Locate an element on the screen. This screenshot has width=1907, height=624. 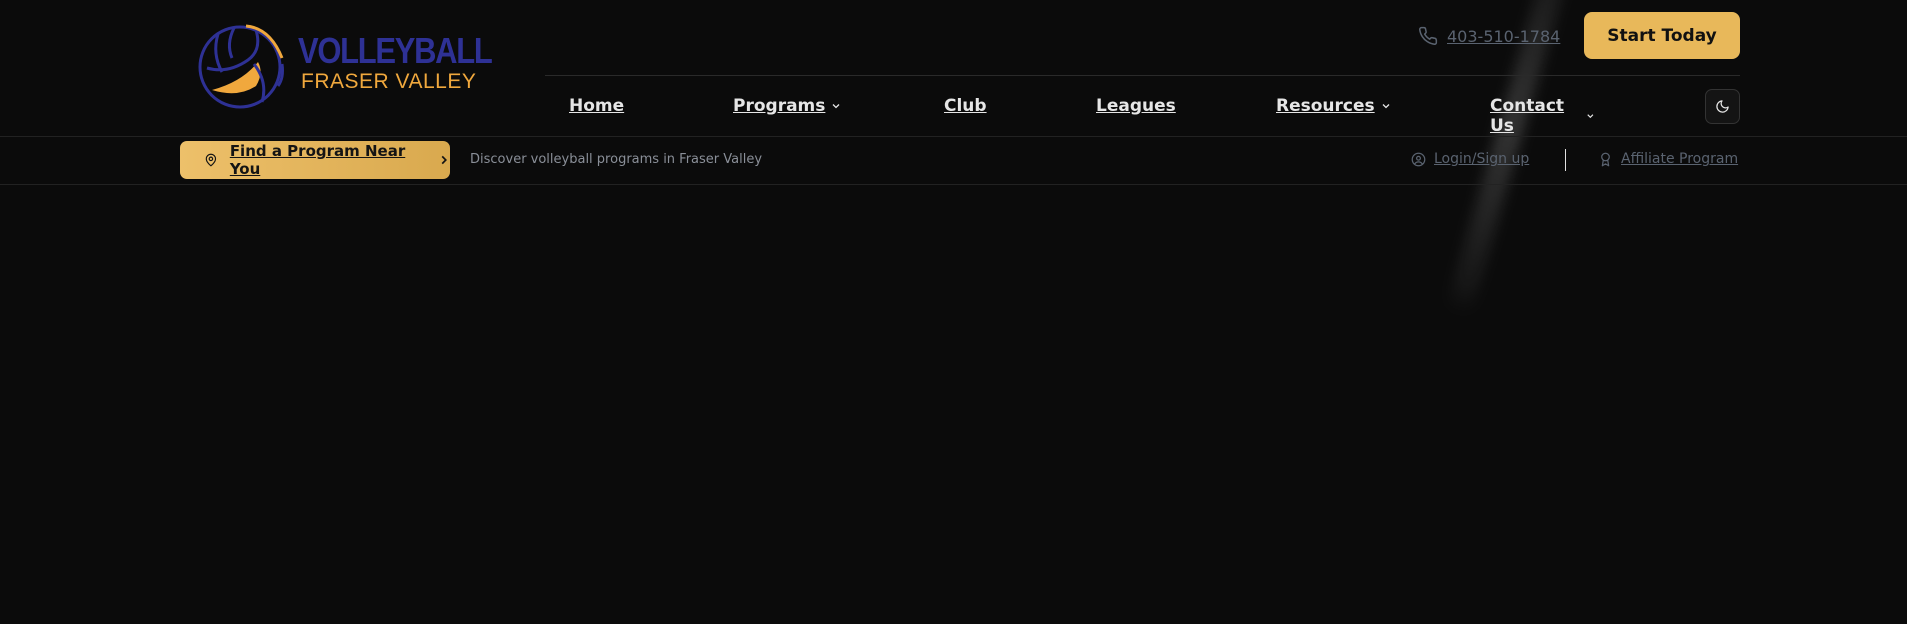
login-label: Login/Sign up is located at coordinates (1482, 159).